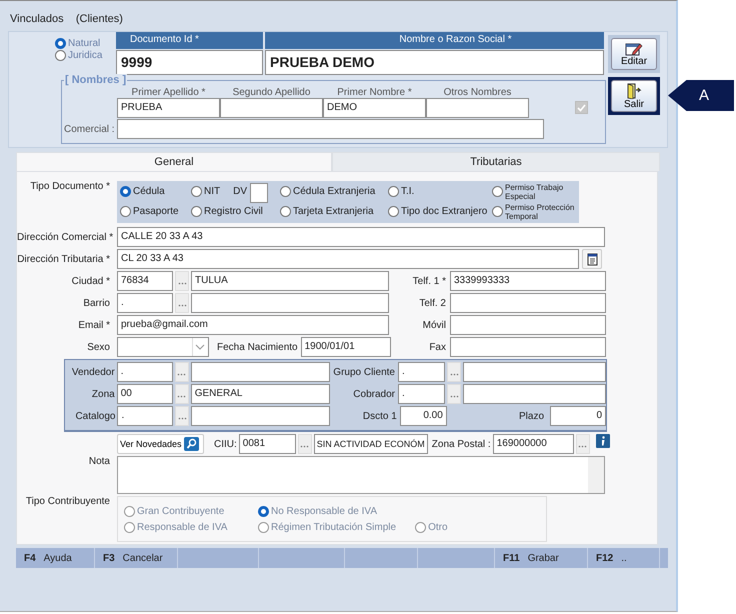  What do you see at coordinates (437, 347) in the screenshot?
I see `field-label: Fax` at bounding box center [437, 347].